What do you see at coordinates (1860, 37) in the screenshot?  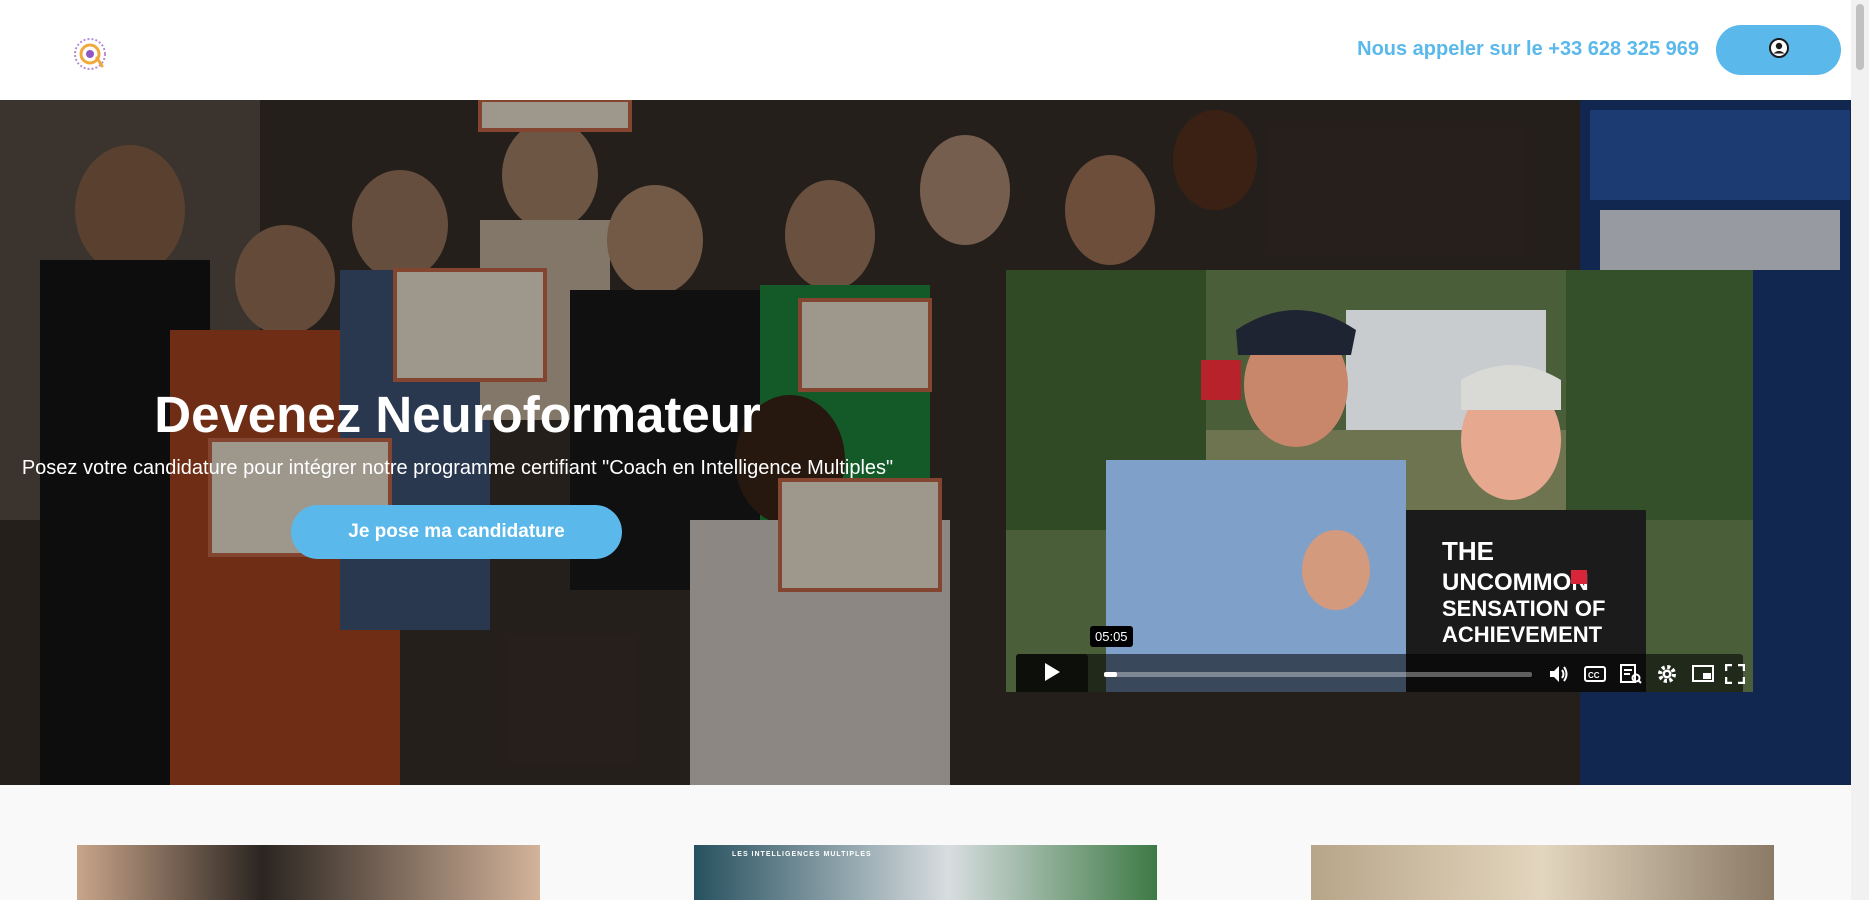 I see `scrollbar-thumb` at bounding box center [1860, 37].